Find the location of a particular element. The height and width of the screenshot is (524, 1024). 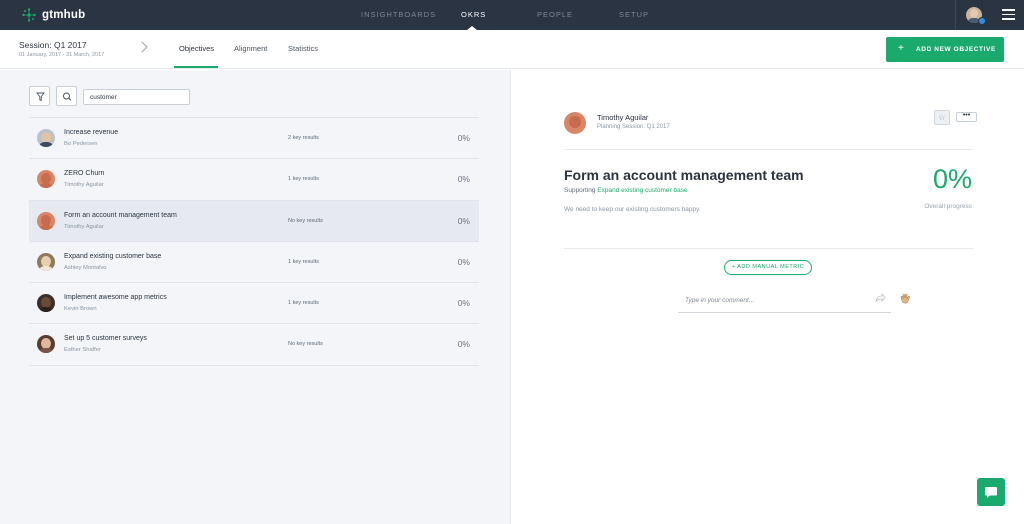

comment-input is located at coordinates (775, 300).